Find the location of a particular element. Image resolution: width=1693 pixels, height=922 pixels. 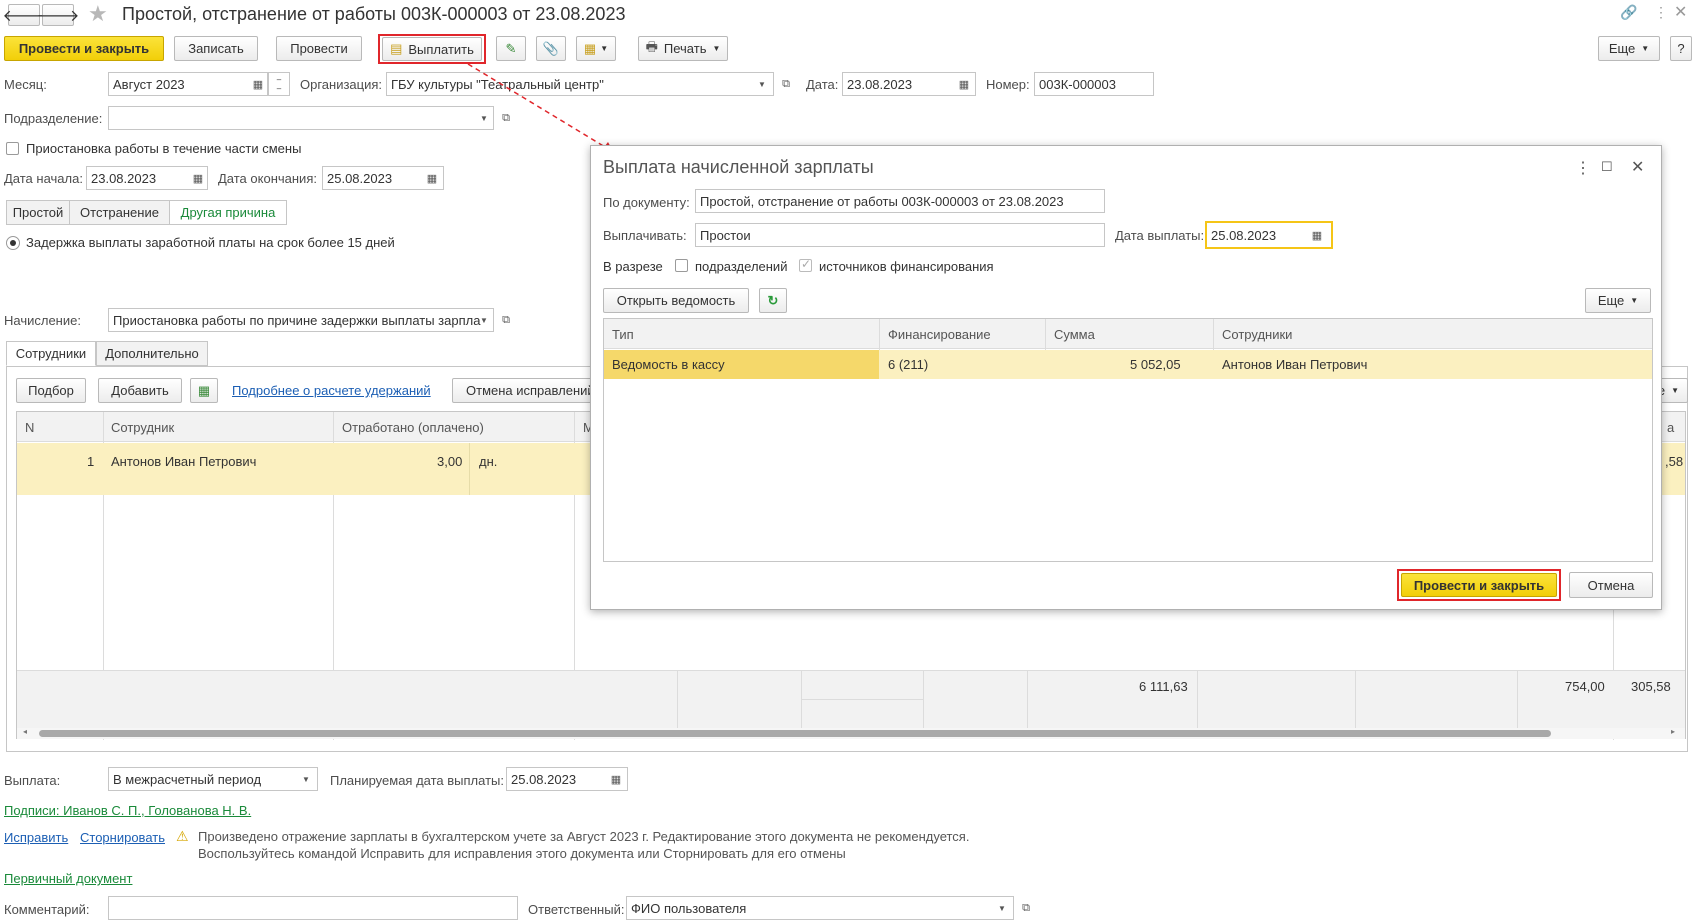

sources-checkbox: ✓ is located at coordinates (805, 264).